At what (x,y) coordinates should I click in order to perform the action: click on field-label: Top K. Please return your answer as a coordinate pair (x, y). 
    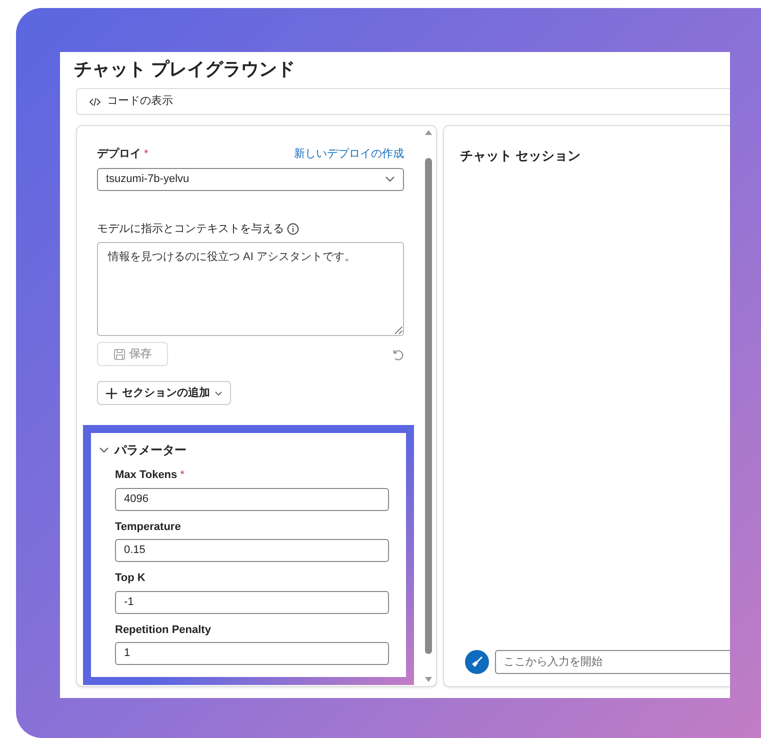
    Looking at the image, I should click on (130, 578).